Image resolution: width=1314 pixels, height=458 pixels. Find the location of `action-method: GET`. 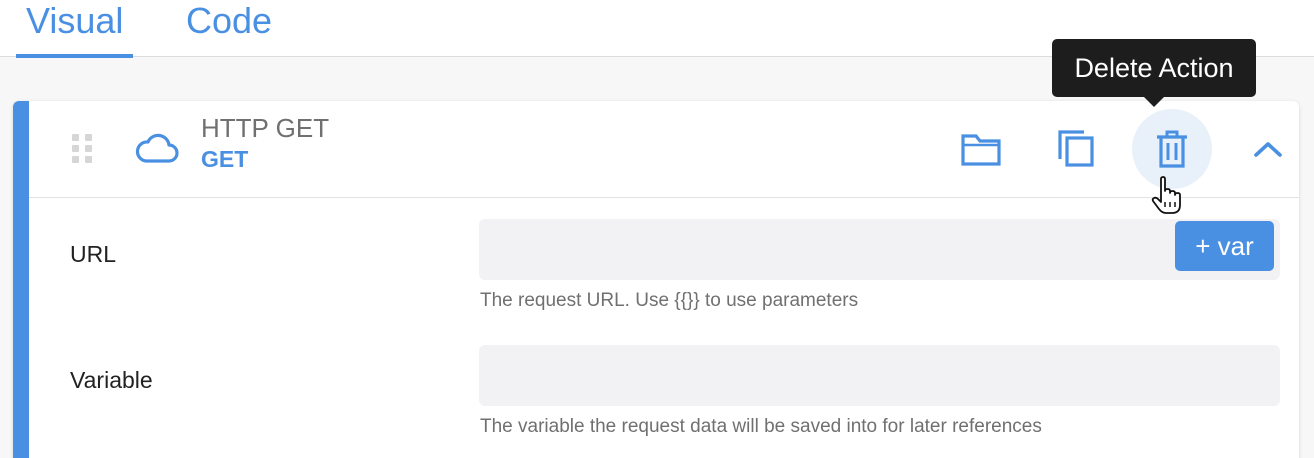

action-method: GET is located at coordinates (225, 159).